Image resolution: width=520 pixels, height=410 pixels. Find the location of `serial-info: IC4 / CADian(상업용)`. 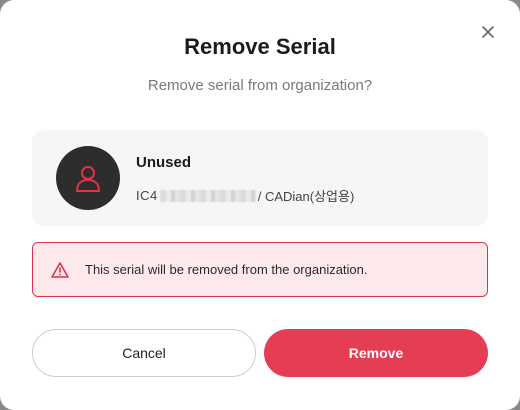

serial-info: IC4 / CADian(상업용) is located at coordinates (245, 195).